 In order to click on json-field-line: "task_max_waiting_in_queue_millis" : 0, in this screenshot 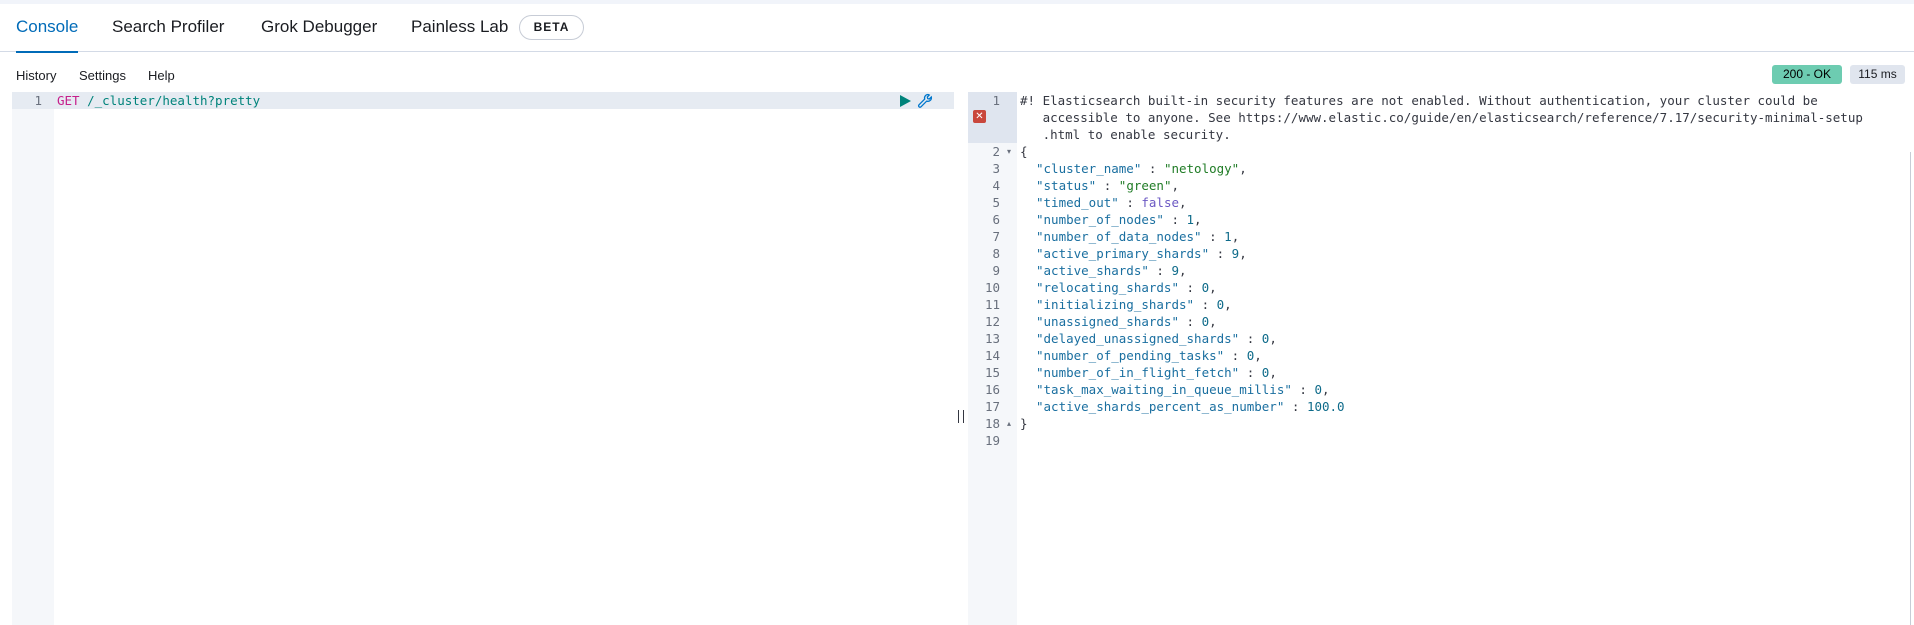, I will do `click(1183, 389)`.